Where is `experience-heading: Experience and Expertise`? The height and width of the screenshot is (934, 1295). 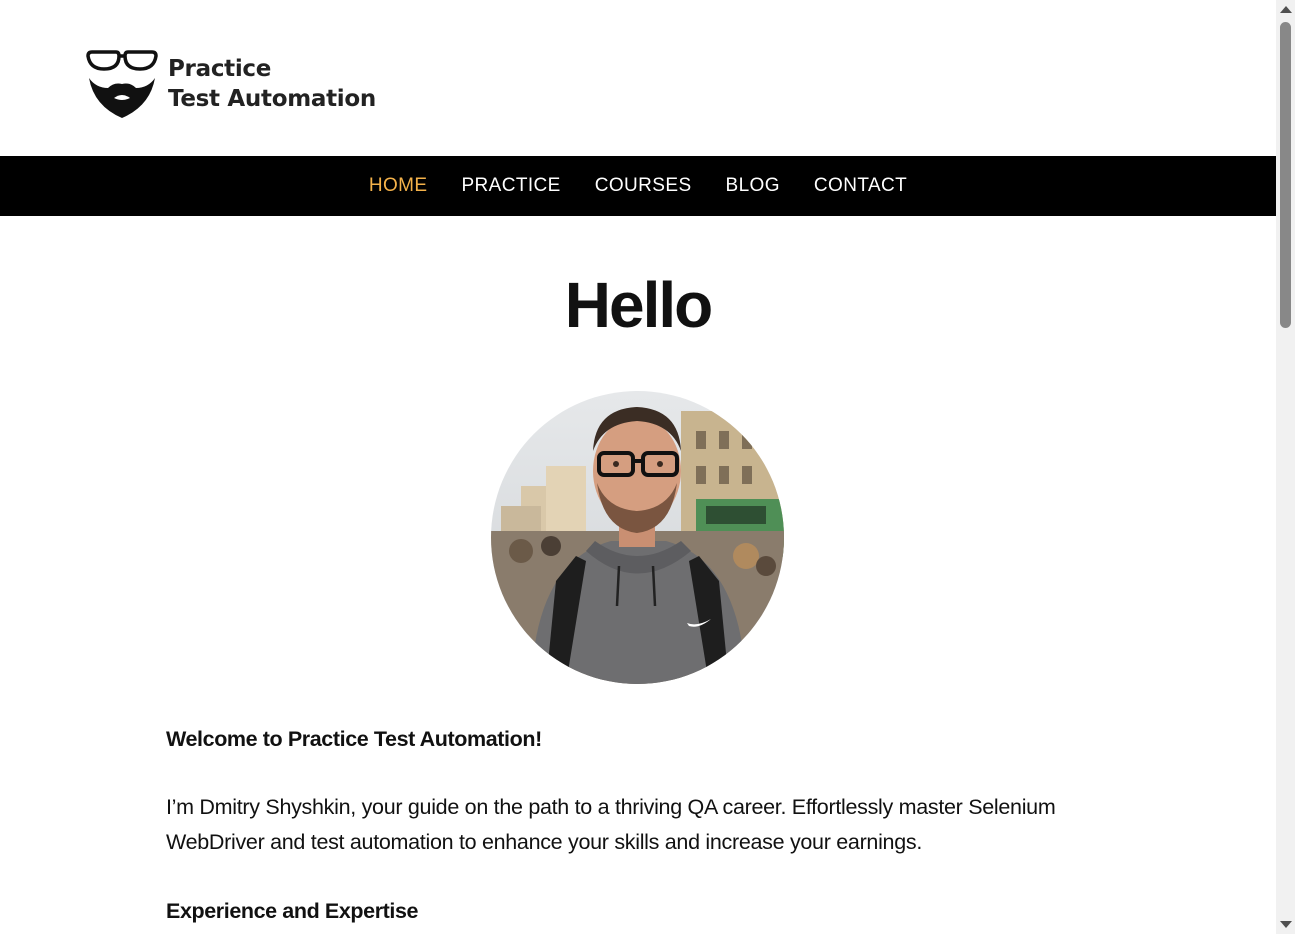
experience-heading: Experience and Expertise is located at coordinates (292, 911).